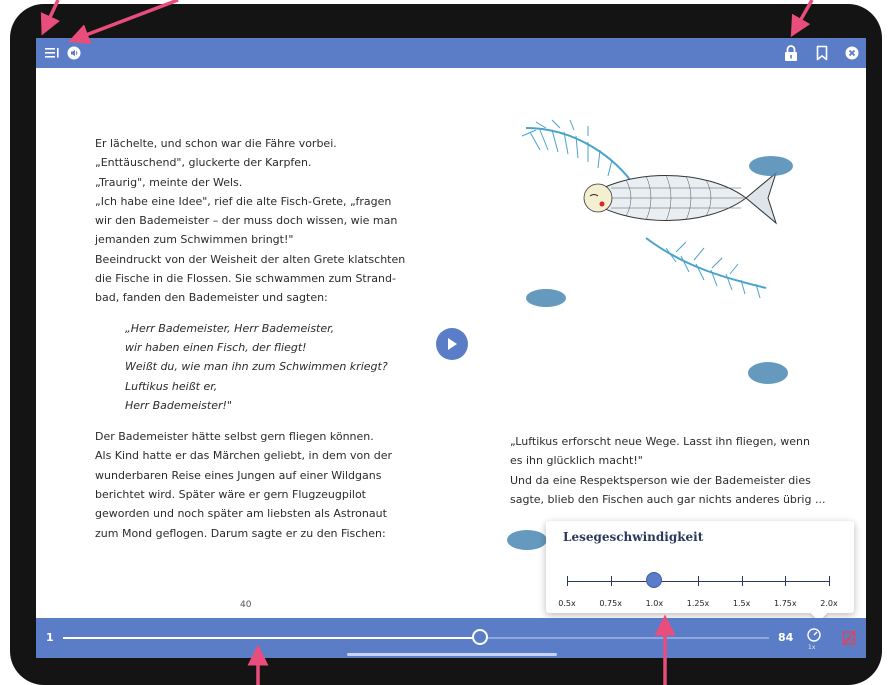 The width and height of the screenshot is (892, 685). What do you see at coordinates (849, 638) in the screenshot?
I see `no-image-icon` at bounding box center [849, 638].